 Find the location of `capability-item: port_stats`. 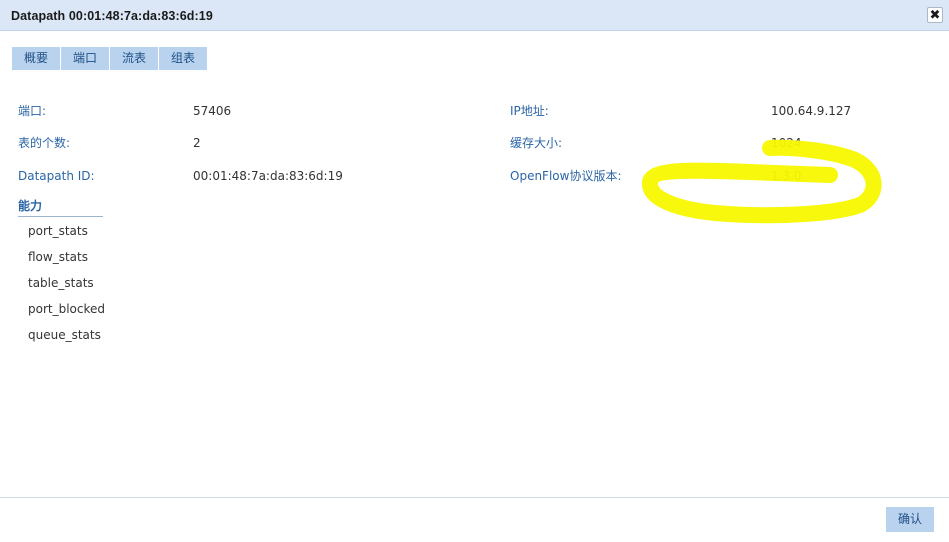

capability-item: port_stats is located at coordinates (58, 231).